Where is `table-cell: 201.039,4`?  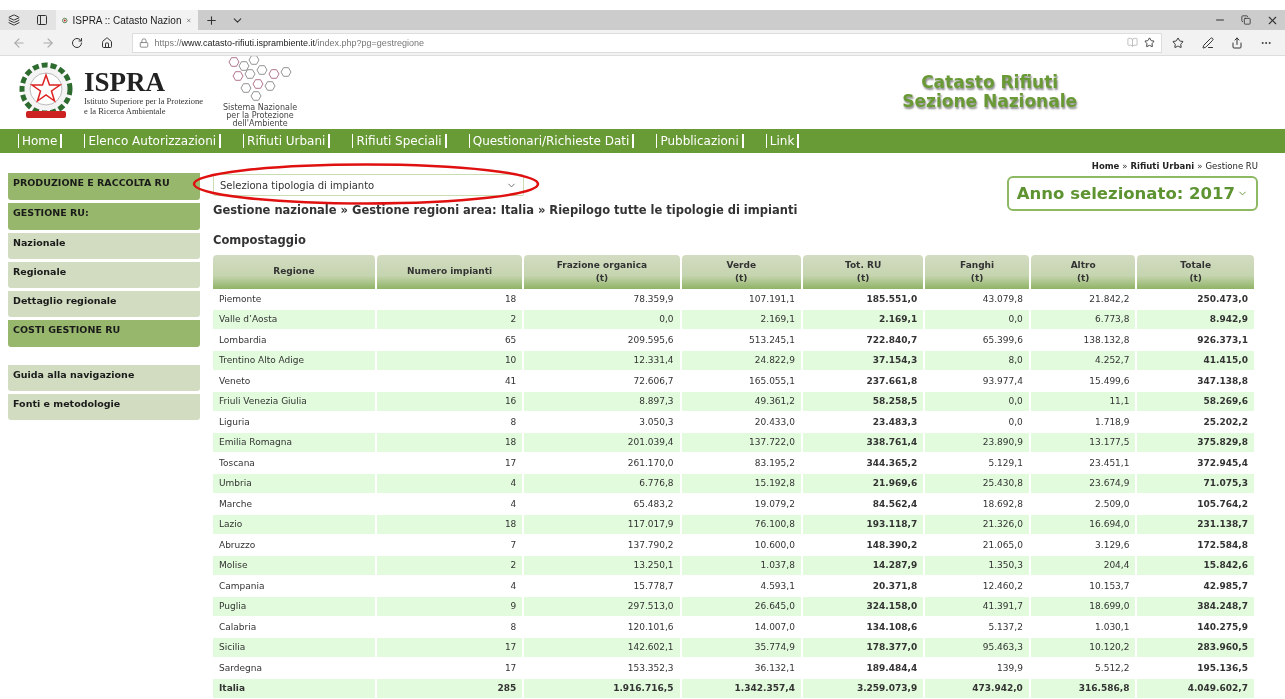 table-cell: 201.039,4 is located at coordinates (602, 442).